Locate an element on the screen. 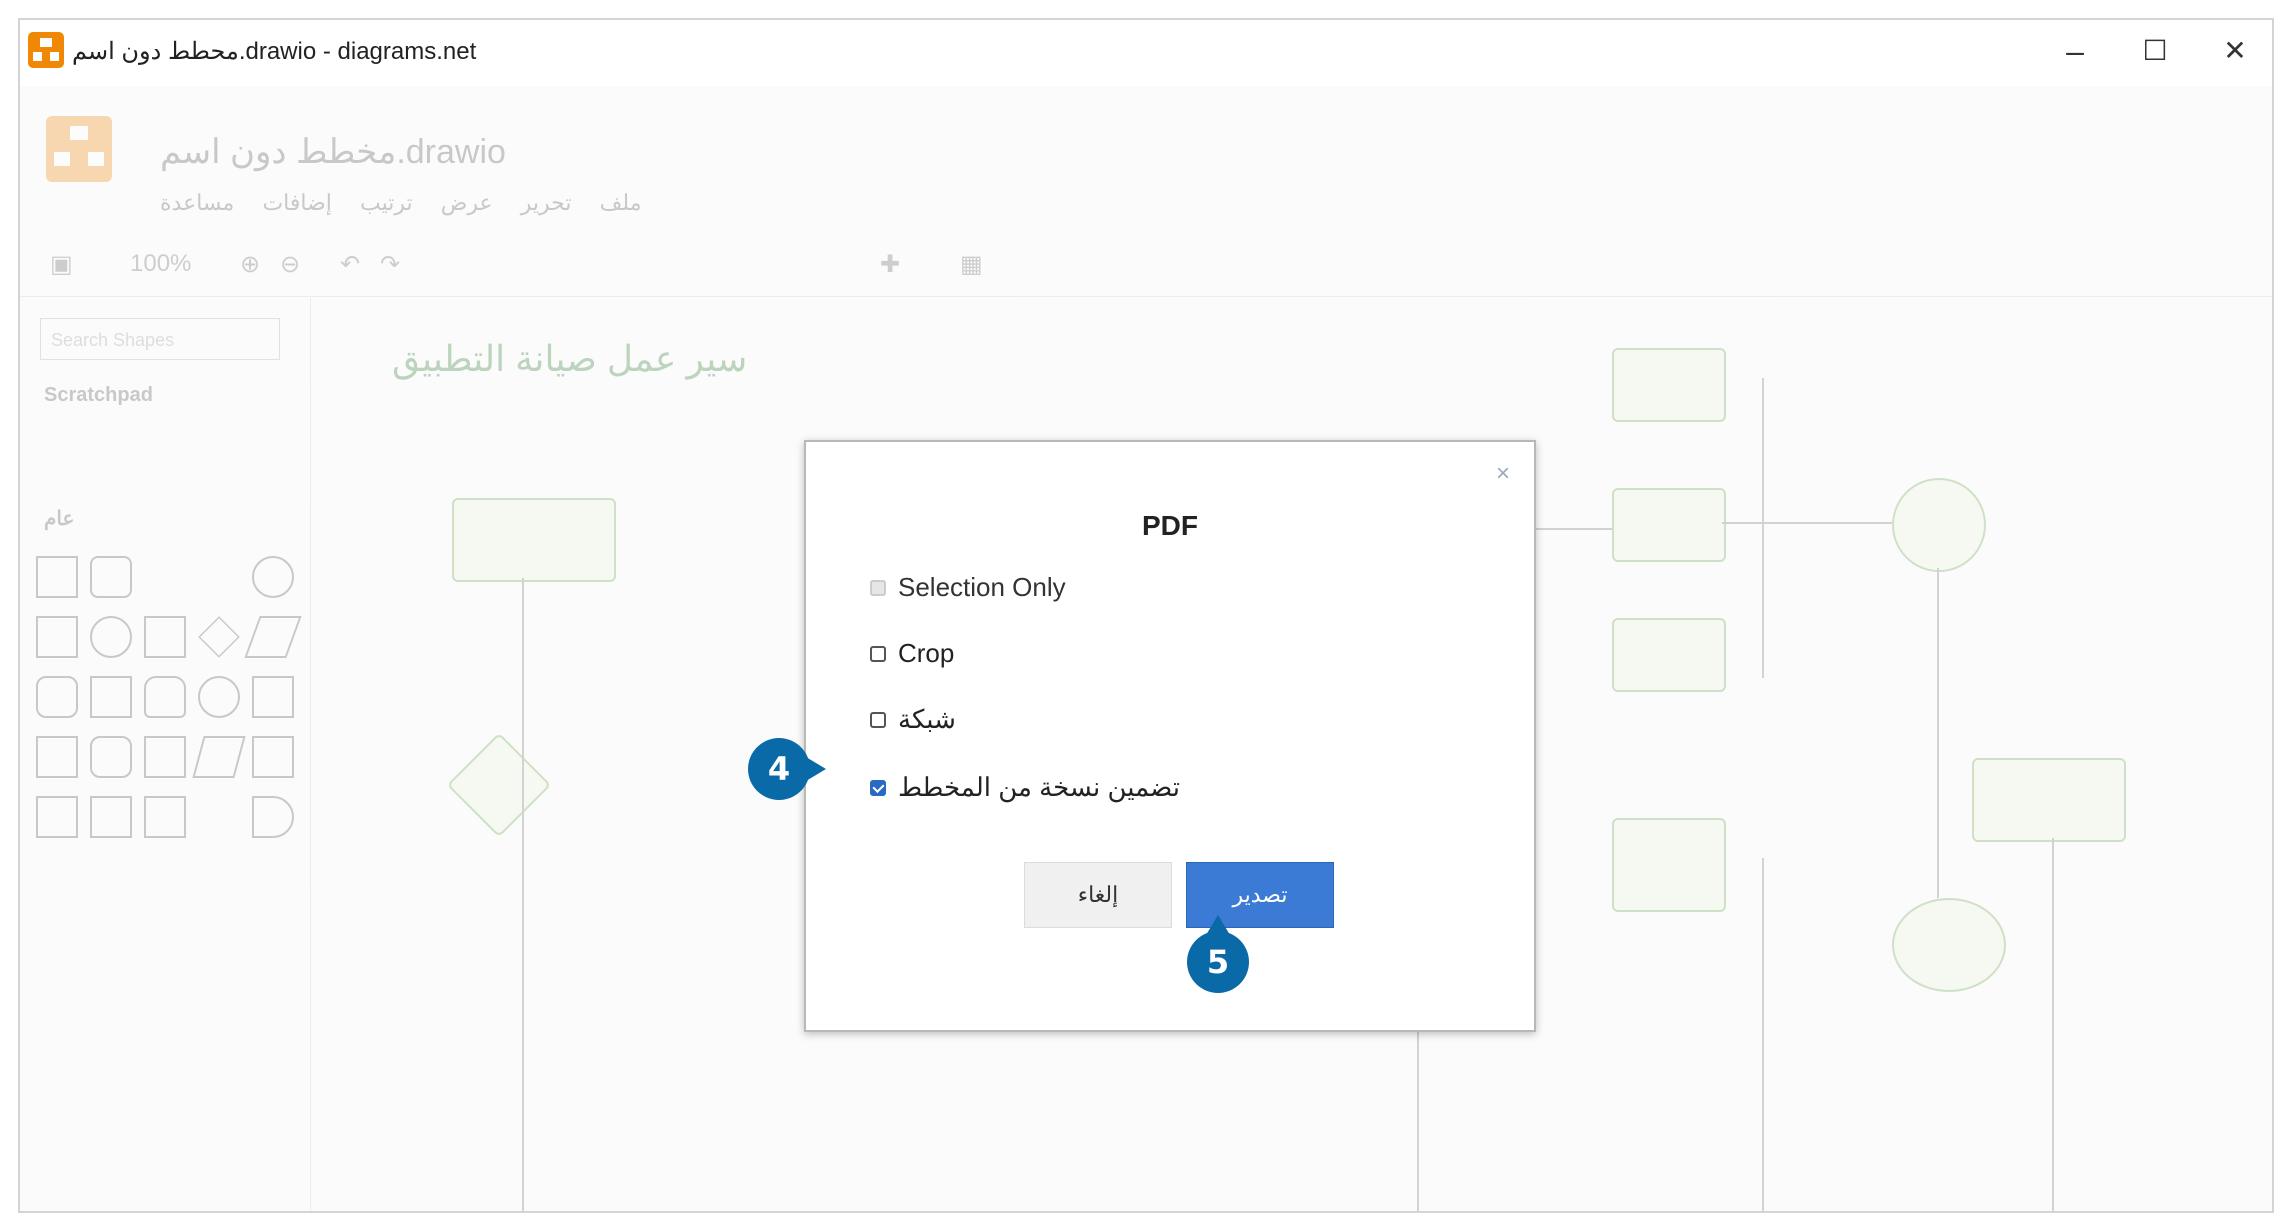 The width and height of the screenshot is (2279, 1217). window-title: محطط دون اسم.drawio - diagrams.net is located at coordinates (274, 51).